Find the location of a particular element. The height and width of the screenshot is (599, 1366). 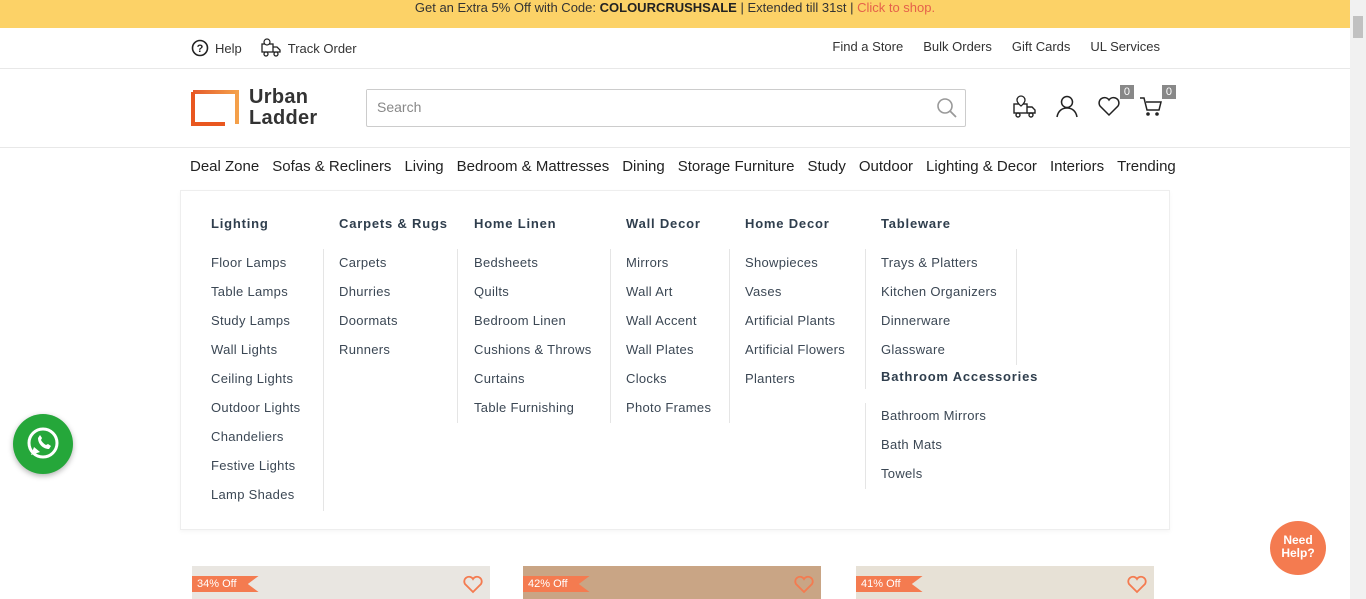

truck-icon is located at coordinates (271, 47).